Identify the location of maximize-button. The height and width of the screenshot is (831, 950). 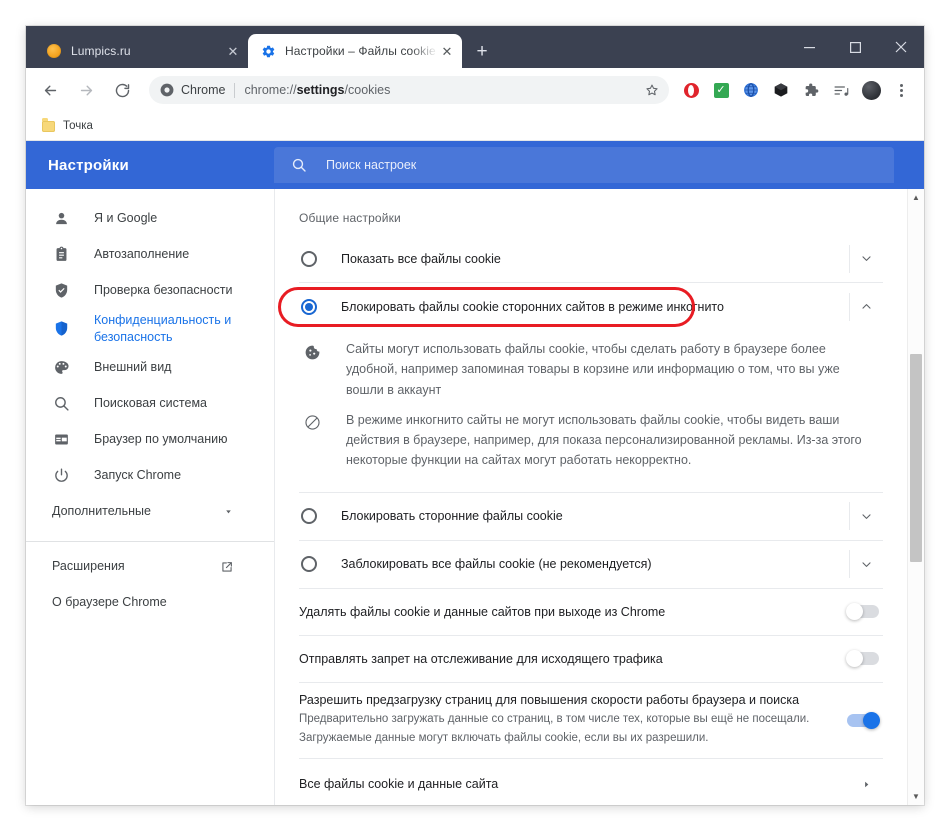
(855, 47).